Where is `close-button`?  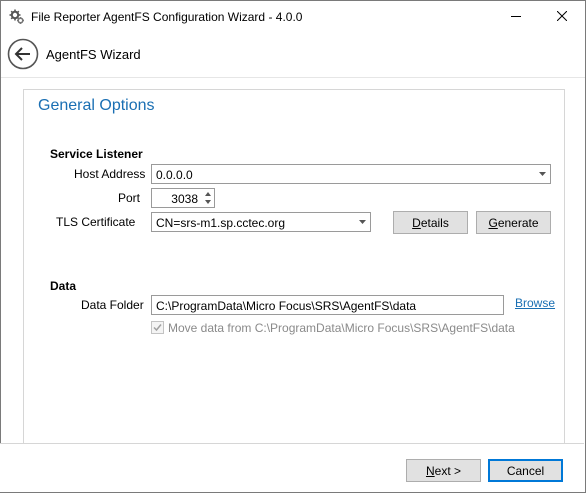
close-button is located at coordinates (562, 16).